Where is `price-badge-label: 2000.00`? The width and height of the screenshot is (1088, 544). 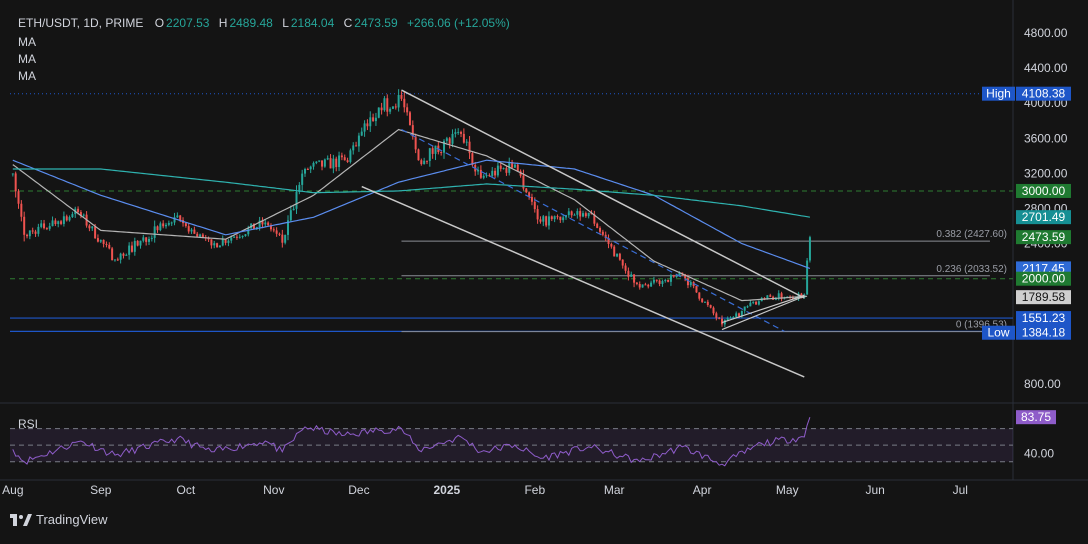 price-badge-label: 2000.00 is located at coordinates (1044, 279).